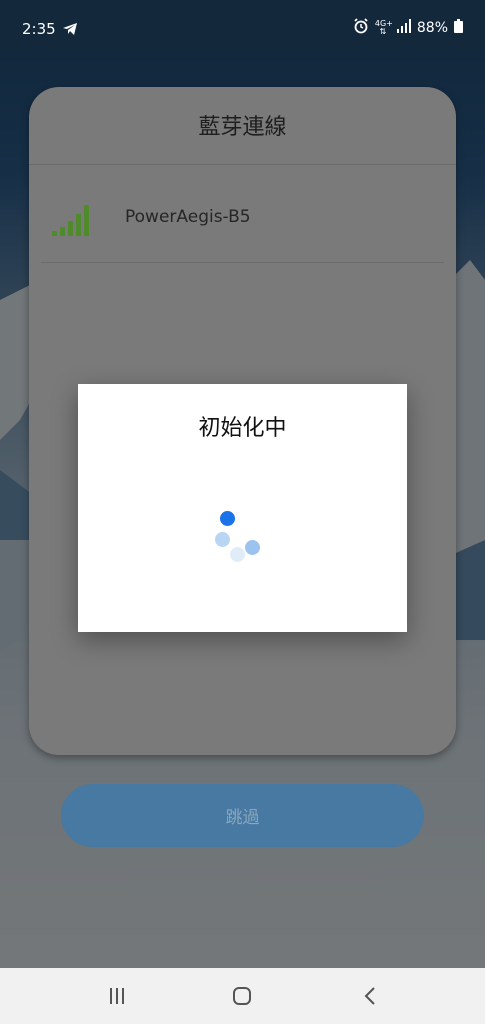 This screenshot has width=485, height=1024. What do you see at coordinates (361, 28) in the screenshot?
I see `alarm-icon` at bounding box center [361, 28].